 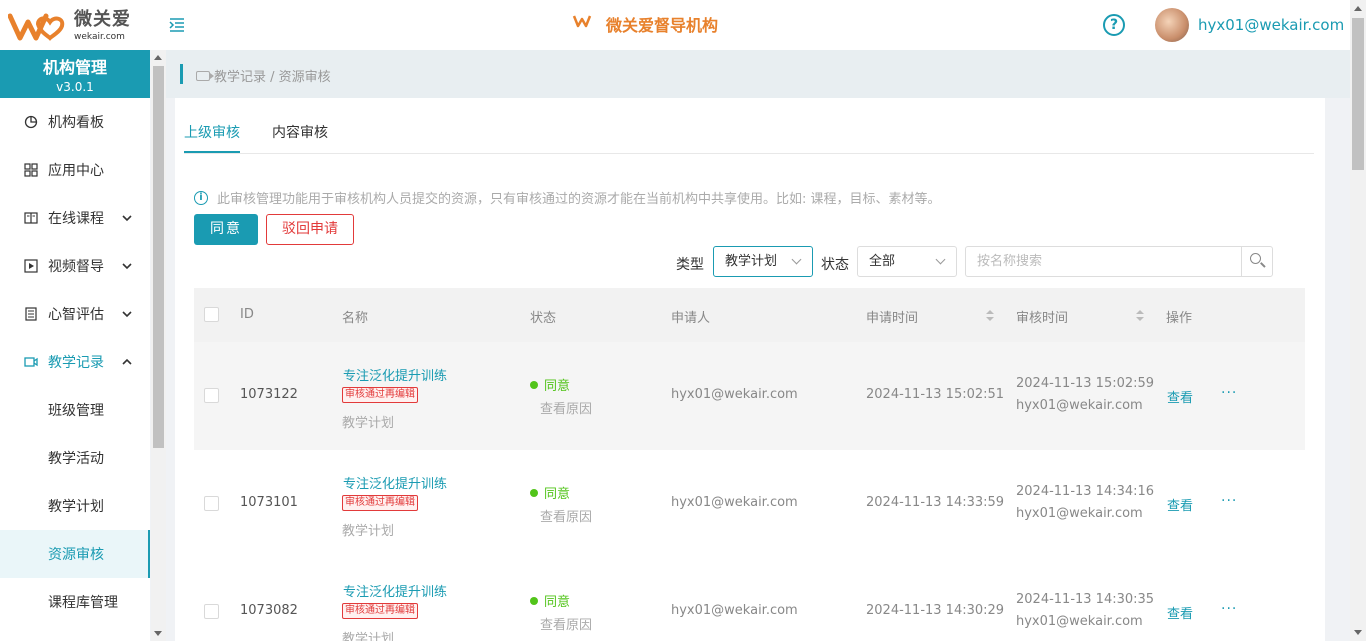 What do you see at coordinates (75, 602) in the screenshot?
I see `sidebar-subitem-course-library: 课程库管理` at bounding box center [75, 602].